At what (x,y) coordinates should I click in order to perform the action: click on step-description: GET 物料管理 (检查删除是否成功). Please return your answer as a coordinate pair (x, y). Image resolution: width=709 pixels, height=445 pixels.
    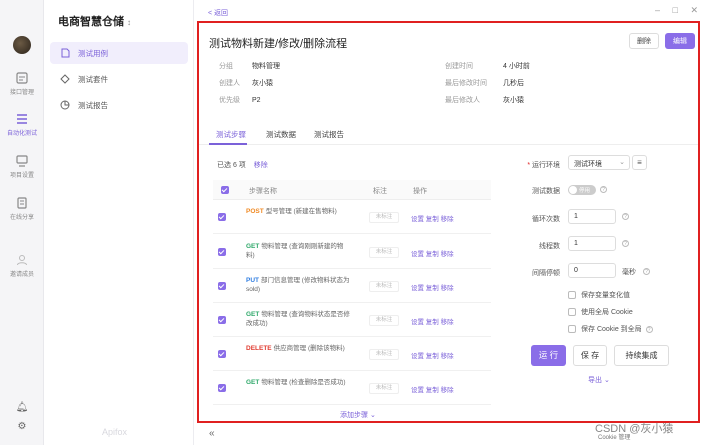
    Looking at the image, I should click on (298, 382).